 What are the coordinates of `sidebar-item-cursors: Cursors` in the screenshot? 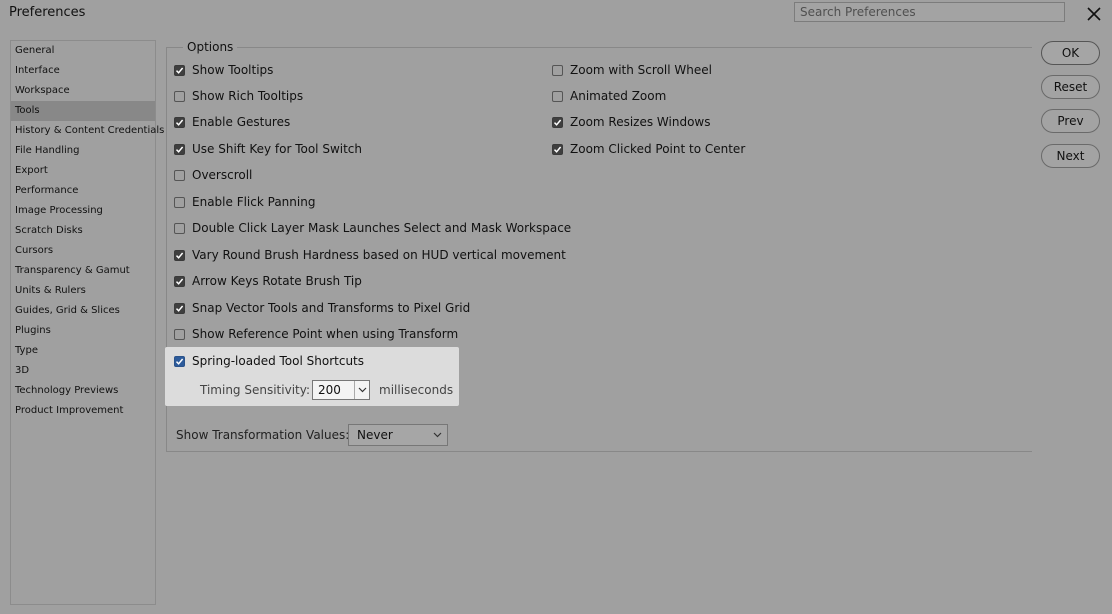 It's located at (83, 251).